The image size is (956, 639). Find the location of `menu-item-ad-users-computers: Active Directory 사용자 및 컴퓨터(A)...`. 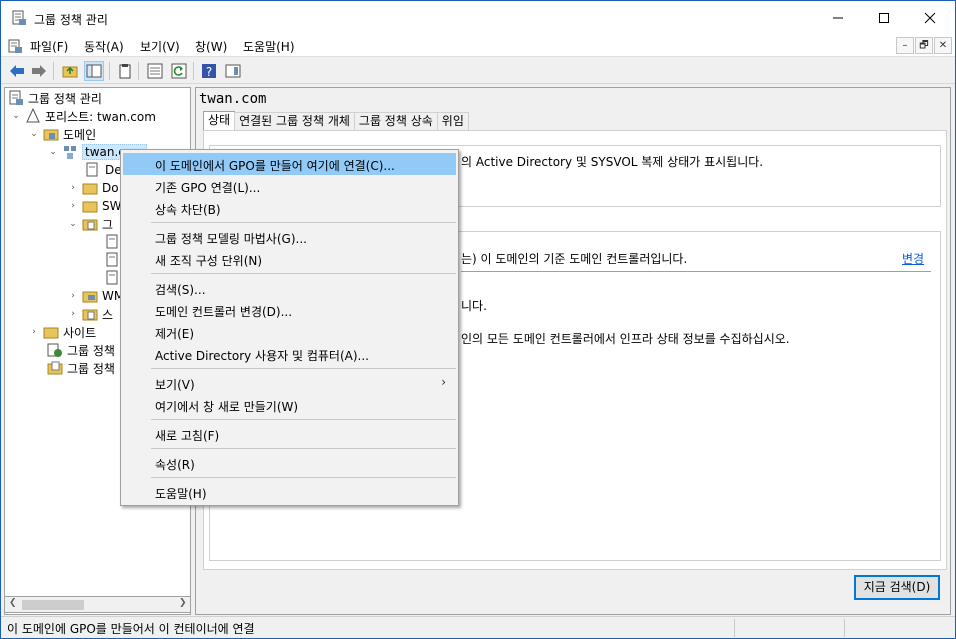

menu-item-ad-users-computers: Active Directory 사용자 및 컴퓨터(A)... is located at coordinates (289, 354).